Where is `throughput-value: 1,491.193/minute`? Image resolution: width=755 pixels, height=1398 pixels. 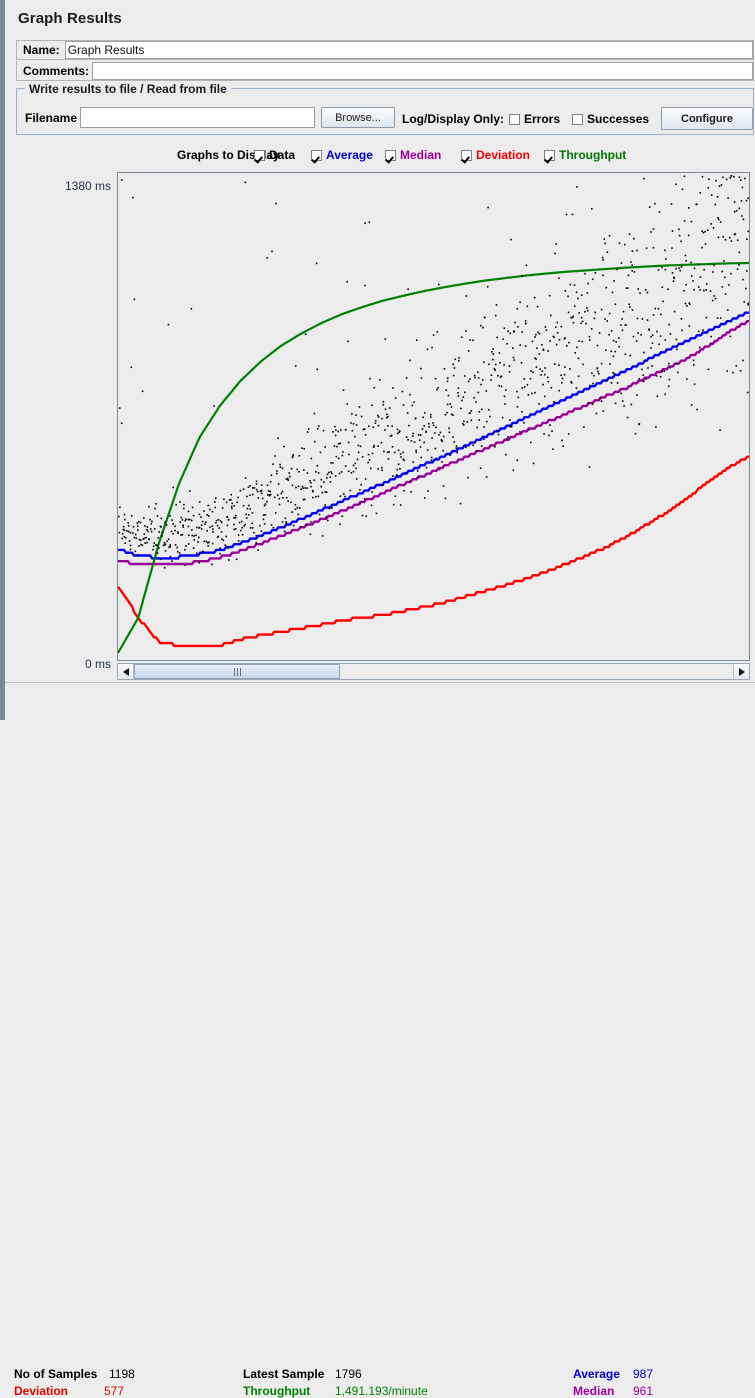
throughput-value: 1,491.193/minute is located at coordinates (381, 1391).